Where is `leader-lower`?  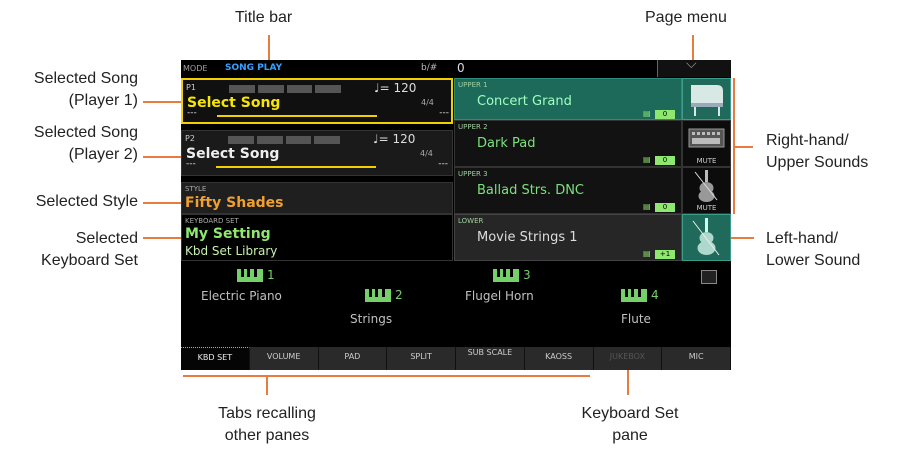
leader-lower is located at coordinates (741, 238).